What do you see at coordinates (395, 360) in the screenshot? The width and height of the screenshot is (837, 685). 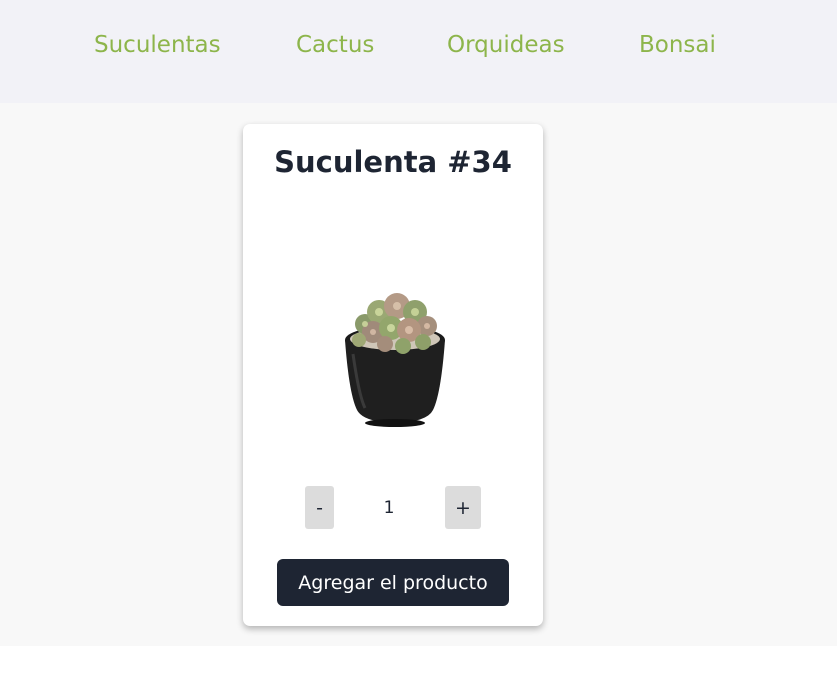 I see `product-image` at bounding box center [395, 360].